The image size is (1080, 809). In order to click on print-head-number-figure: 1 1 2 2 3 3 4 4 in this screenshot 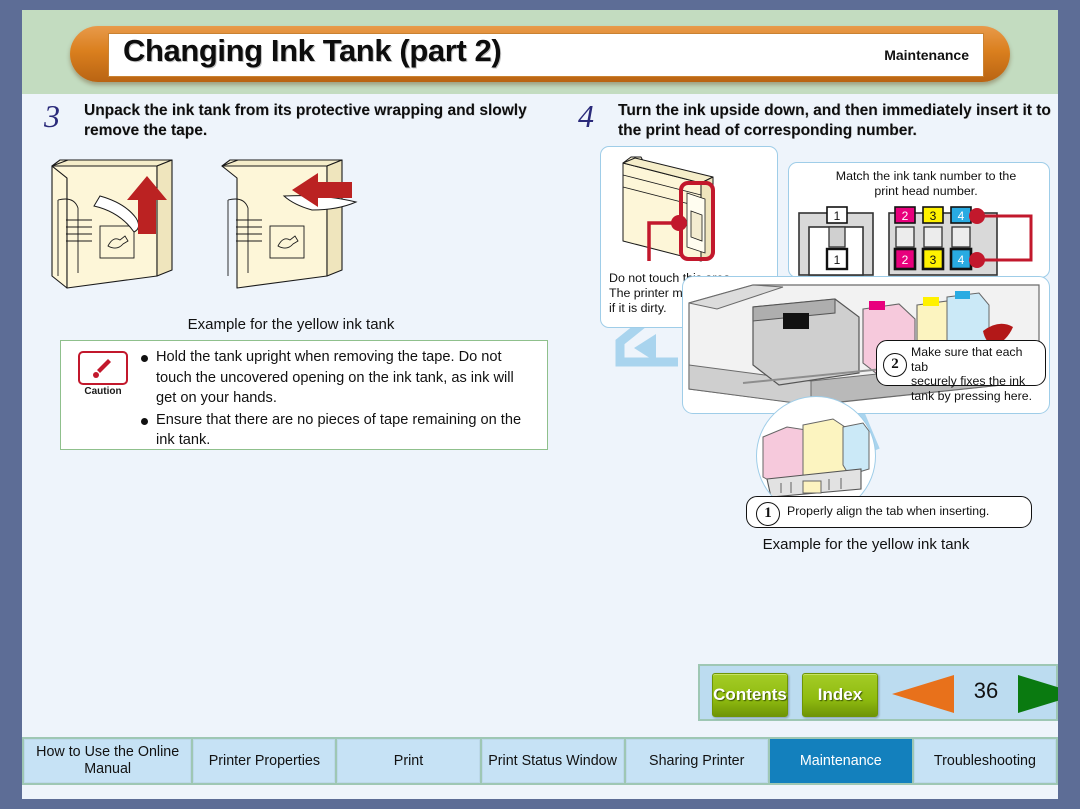, I will do `click(915, 241)`.